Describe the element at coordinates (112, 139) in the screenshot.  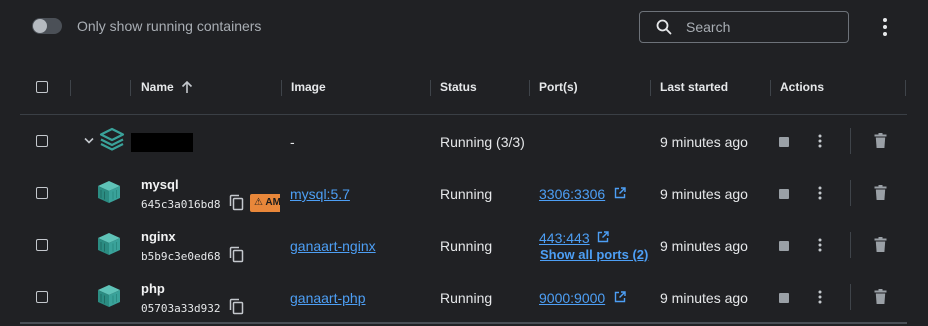
I see `stack-icon` at that location.